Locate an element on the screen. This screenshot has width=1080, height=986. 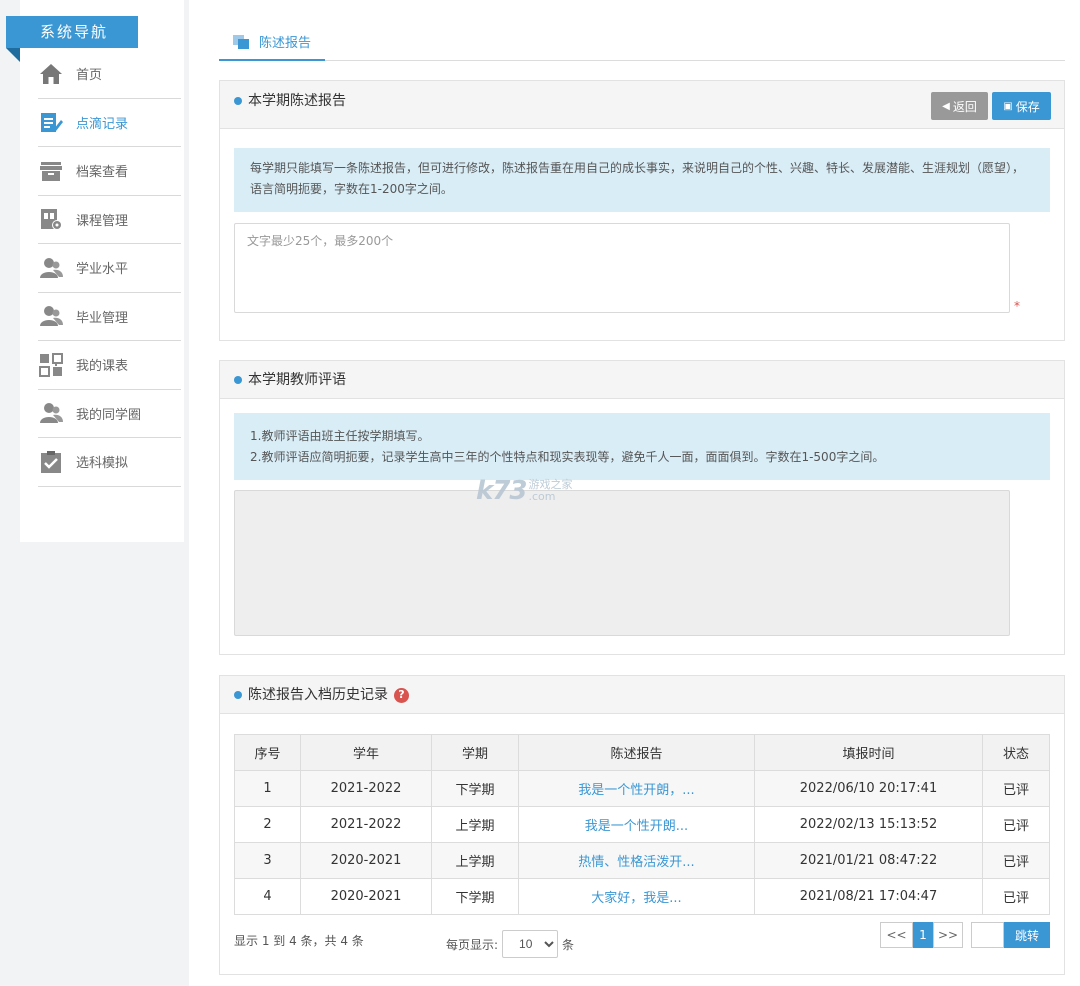
column-header: 学期 is located at coordinates (475, 752).